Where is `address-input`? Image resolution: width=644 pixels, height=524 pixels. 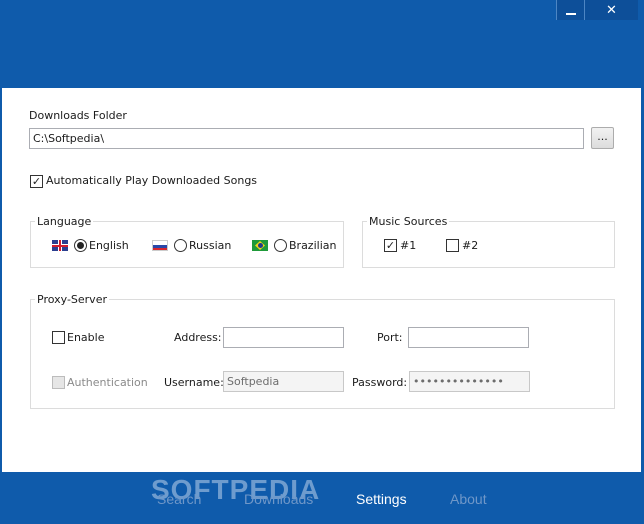
address-input is located at coordinates (283, 337).